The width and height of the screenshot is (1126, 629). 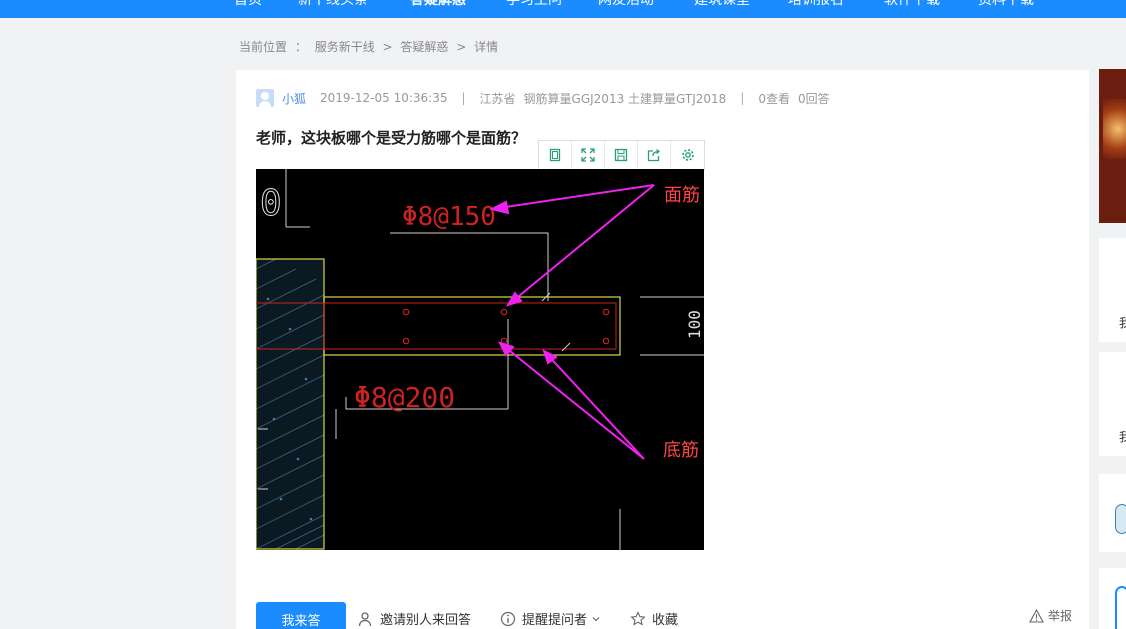 I want to click on share-icon, so click(x=654, y=155).